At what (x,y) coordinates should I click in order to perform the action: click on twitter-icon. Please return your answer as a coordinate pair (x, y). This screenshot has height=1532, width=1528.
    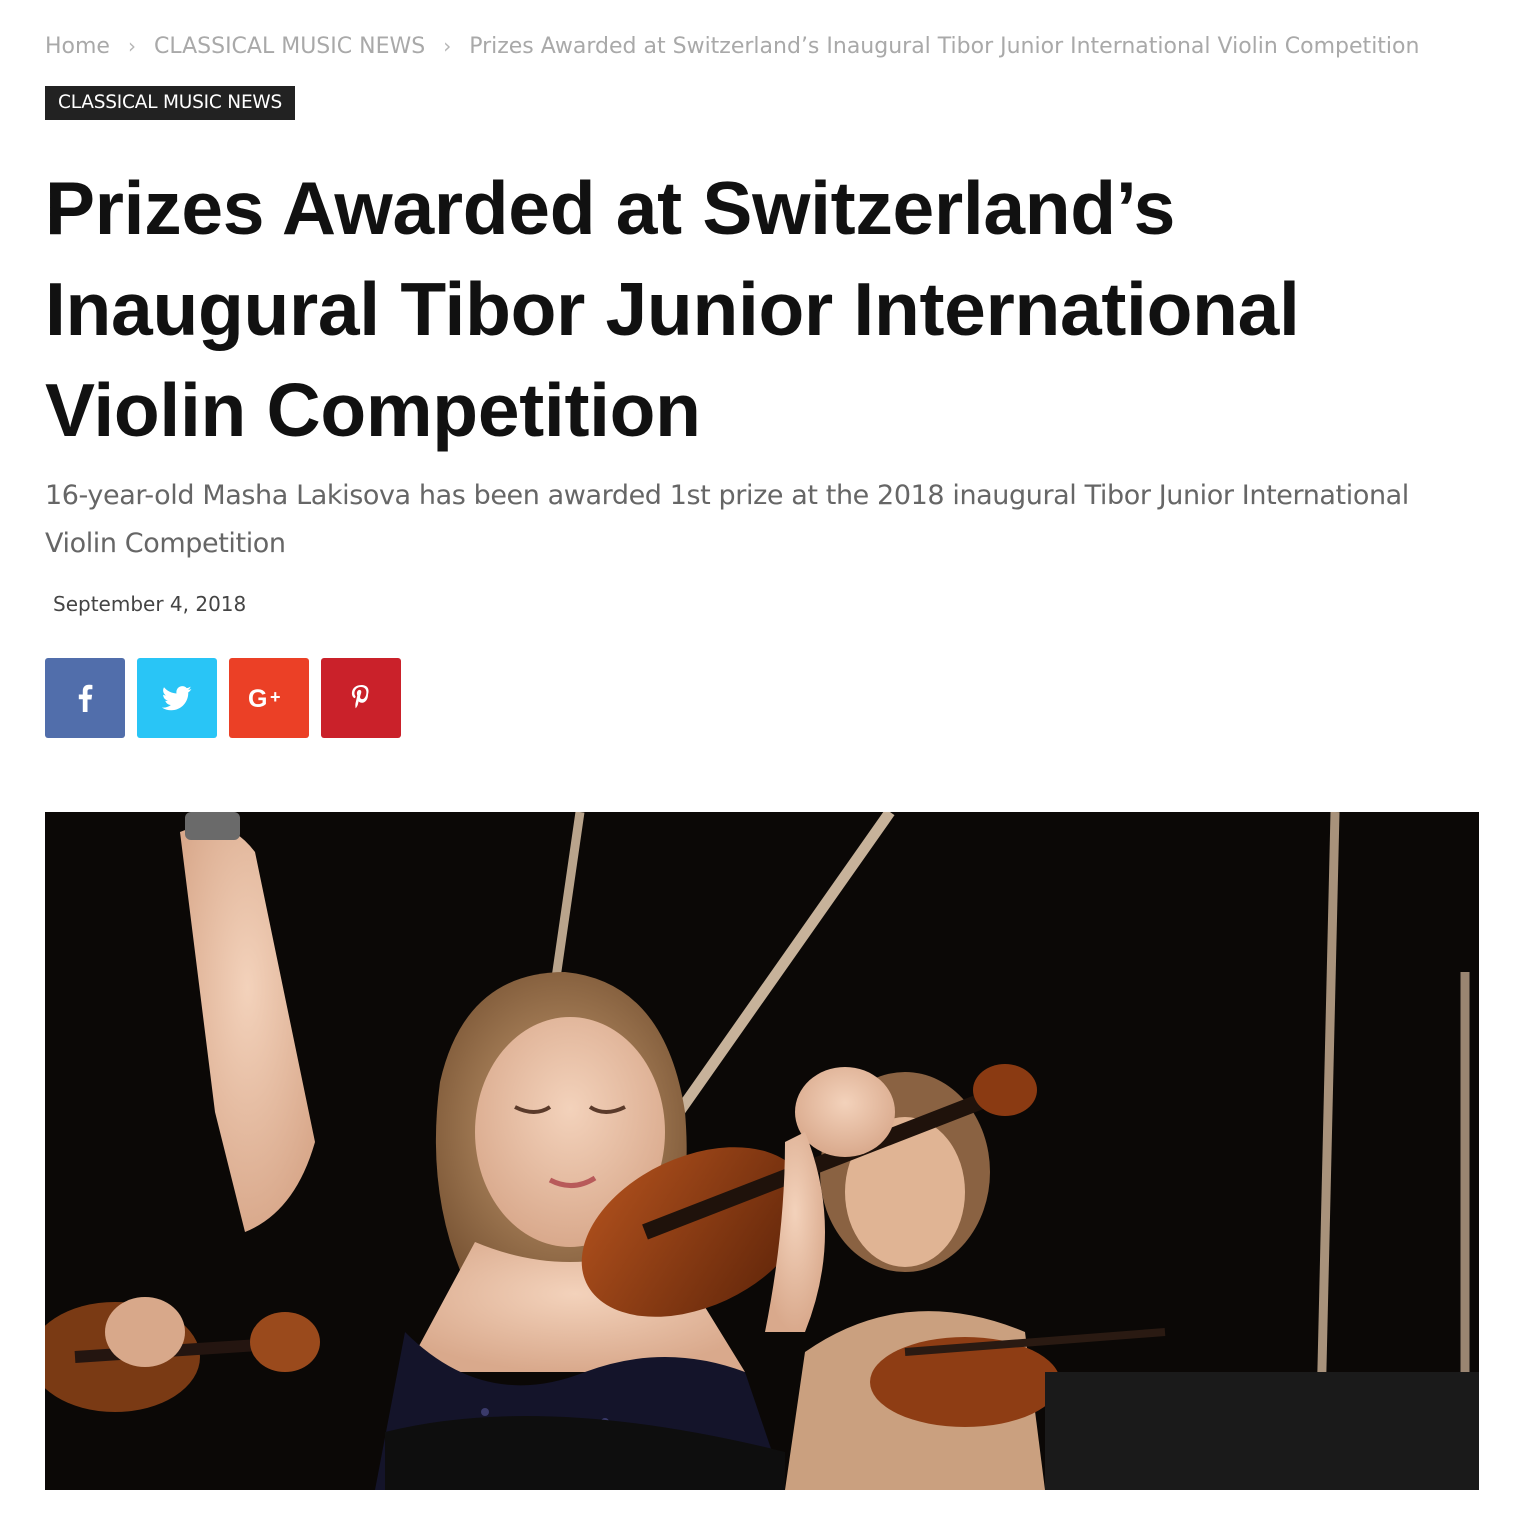
    Looking at the image, I should click on (177, 697).